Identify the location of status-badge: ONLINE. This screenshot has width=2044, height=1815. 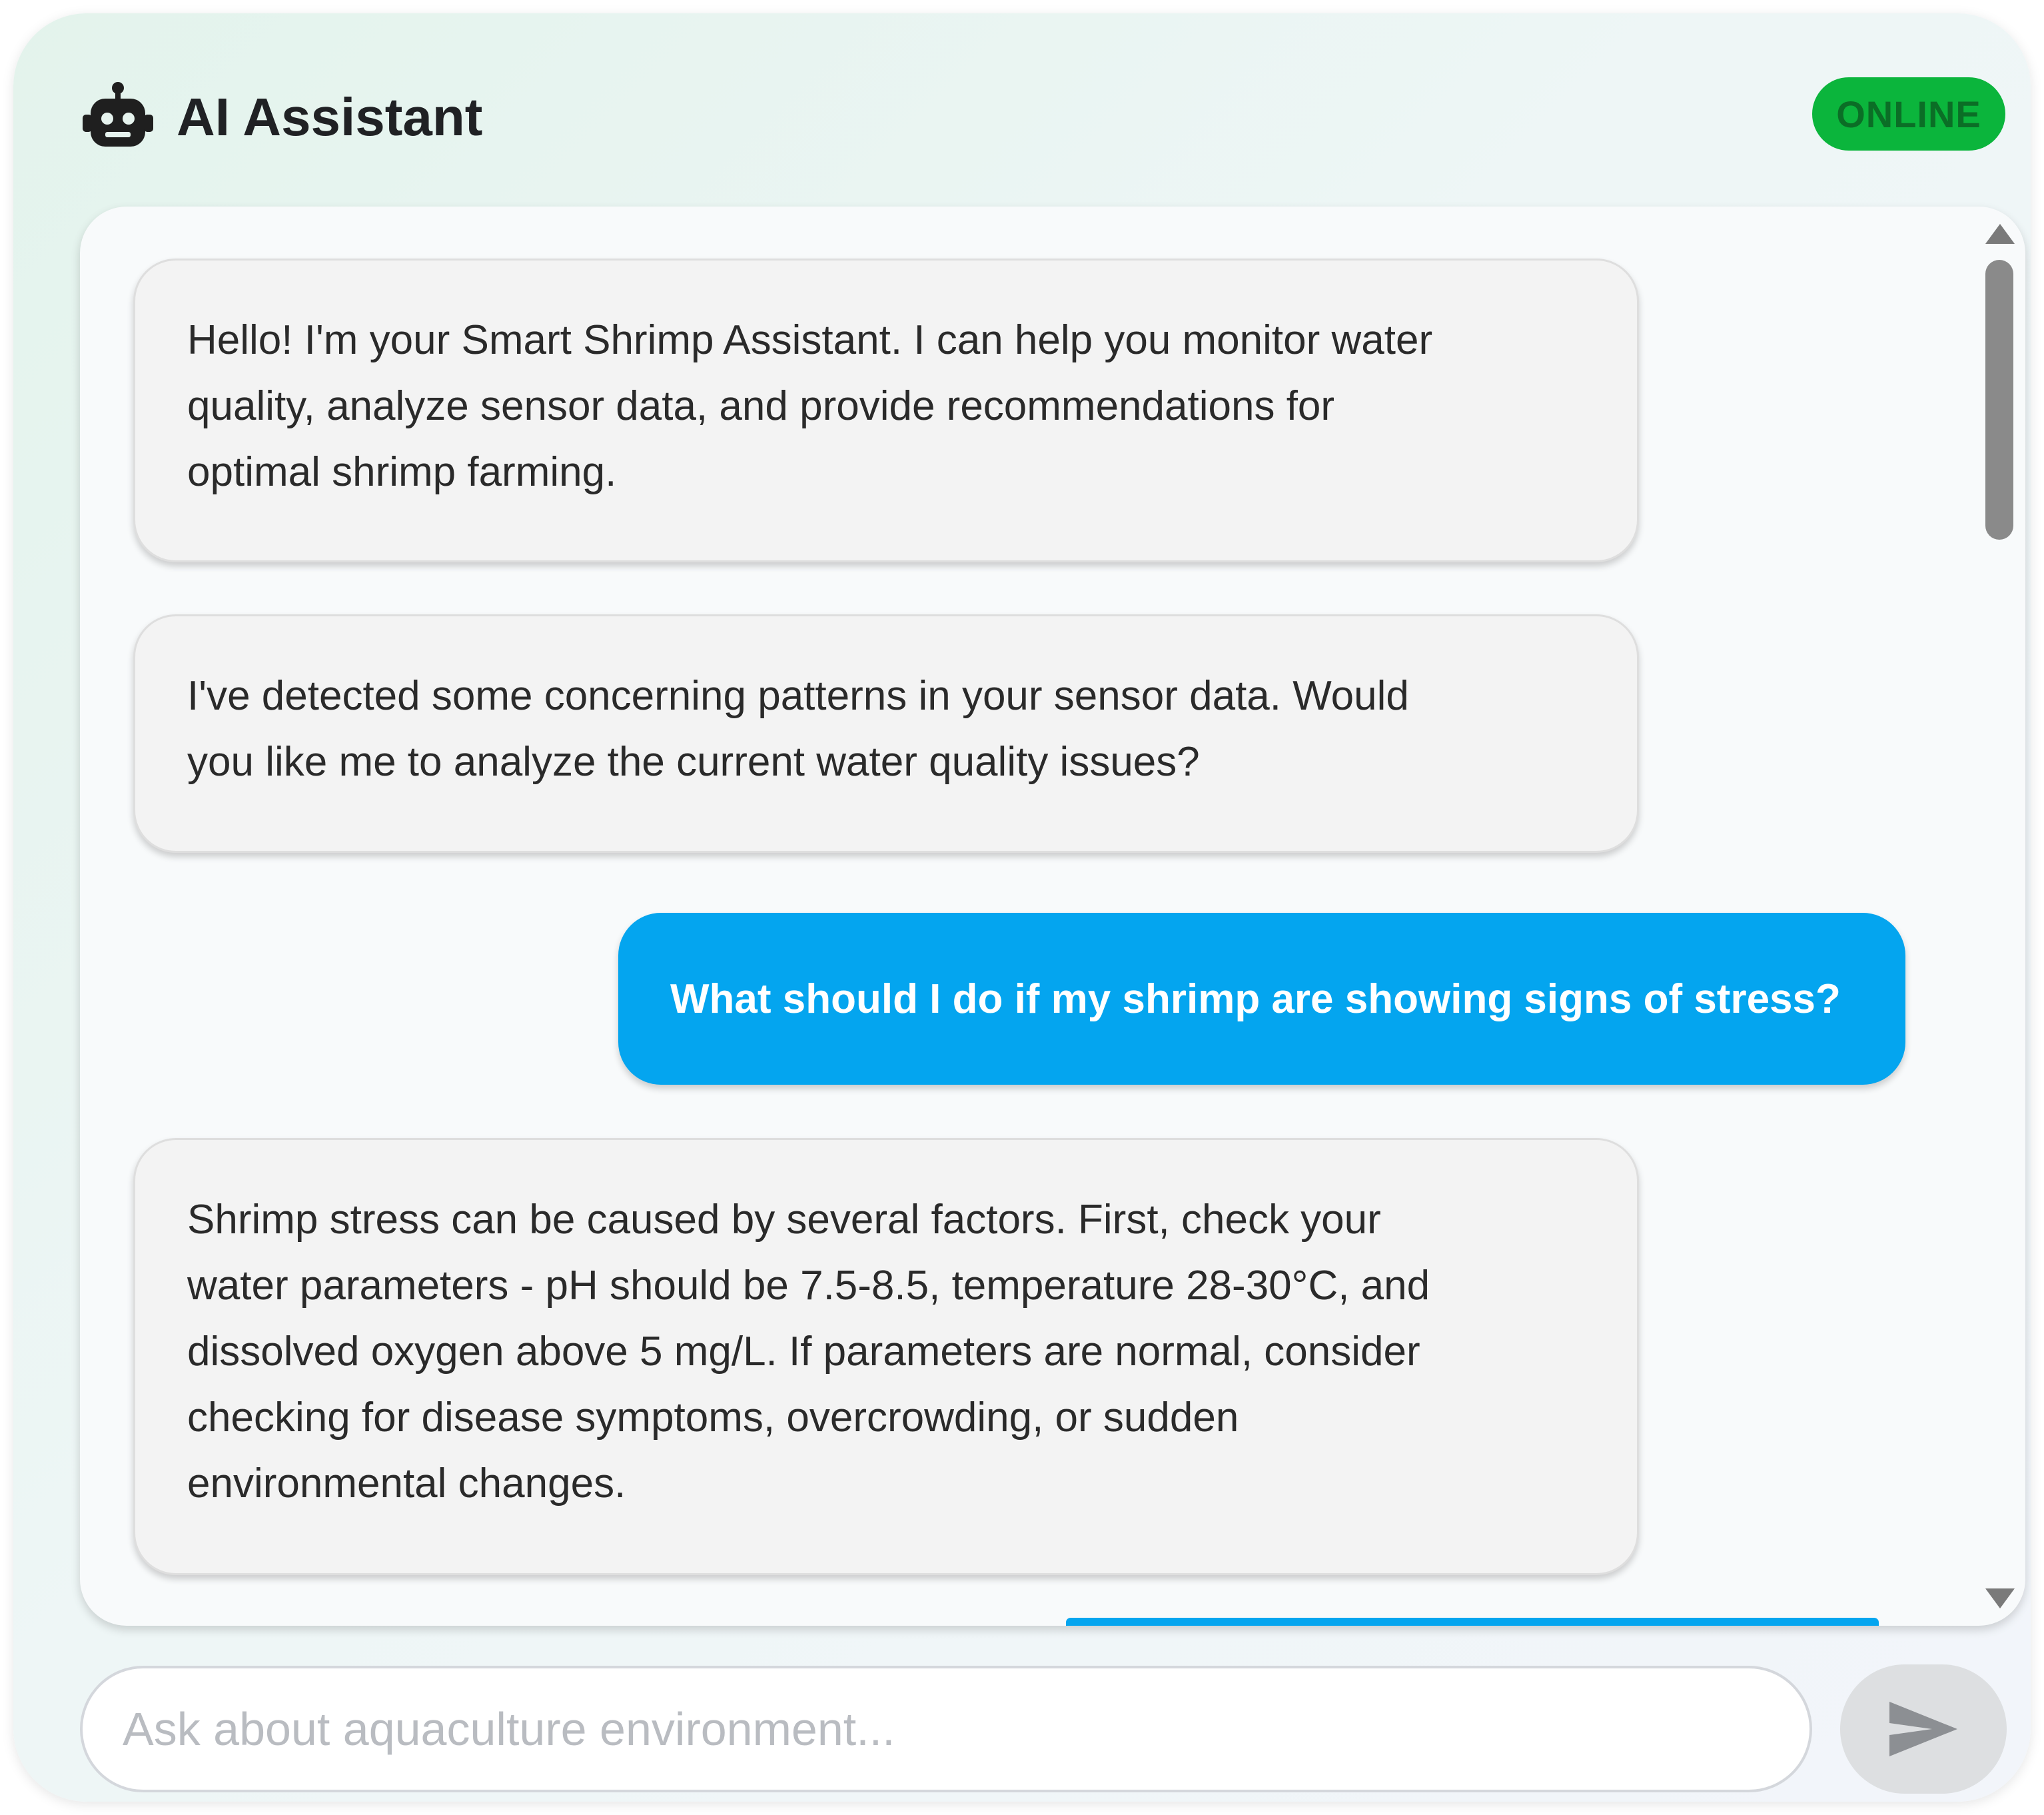
(1908, 114).